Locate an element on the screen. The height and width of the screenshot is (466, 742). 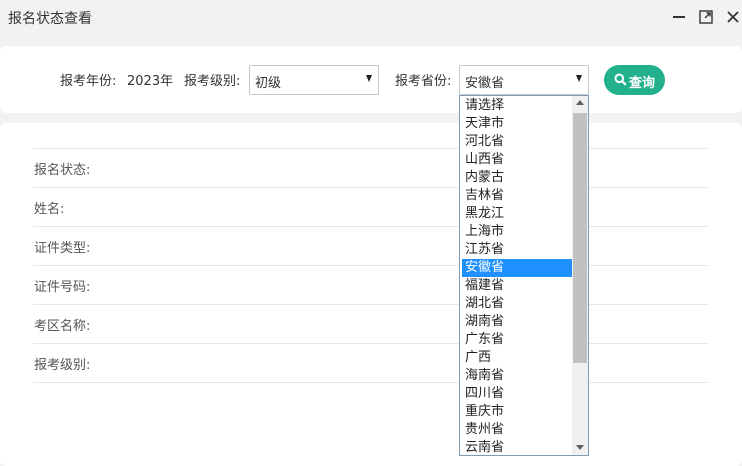
level-label: 报考级别: is located at coordinates (212, 81).